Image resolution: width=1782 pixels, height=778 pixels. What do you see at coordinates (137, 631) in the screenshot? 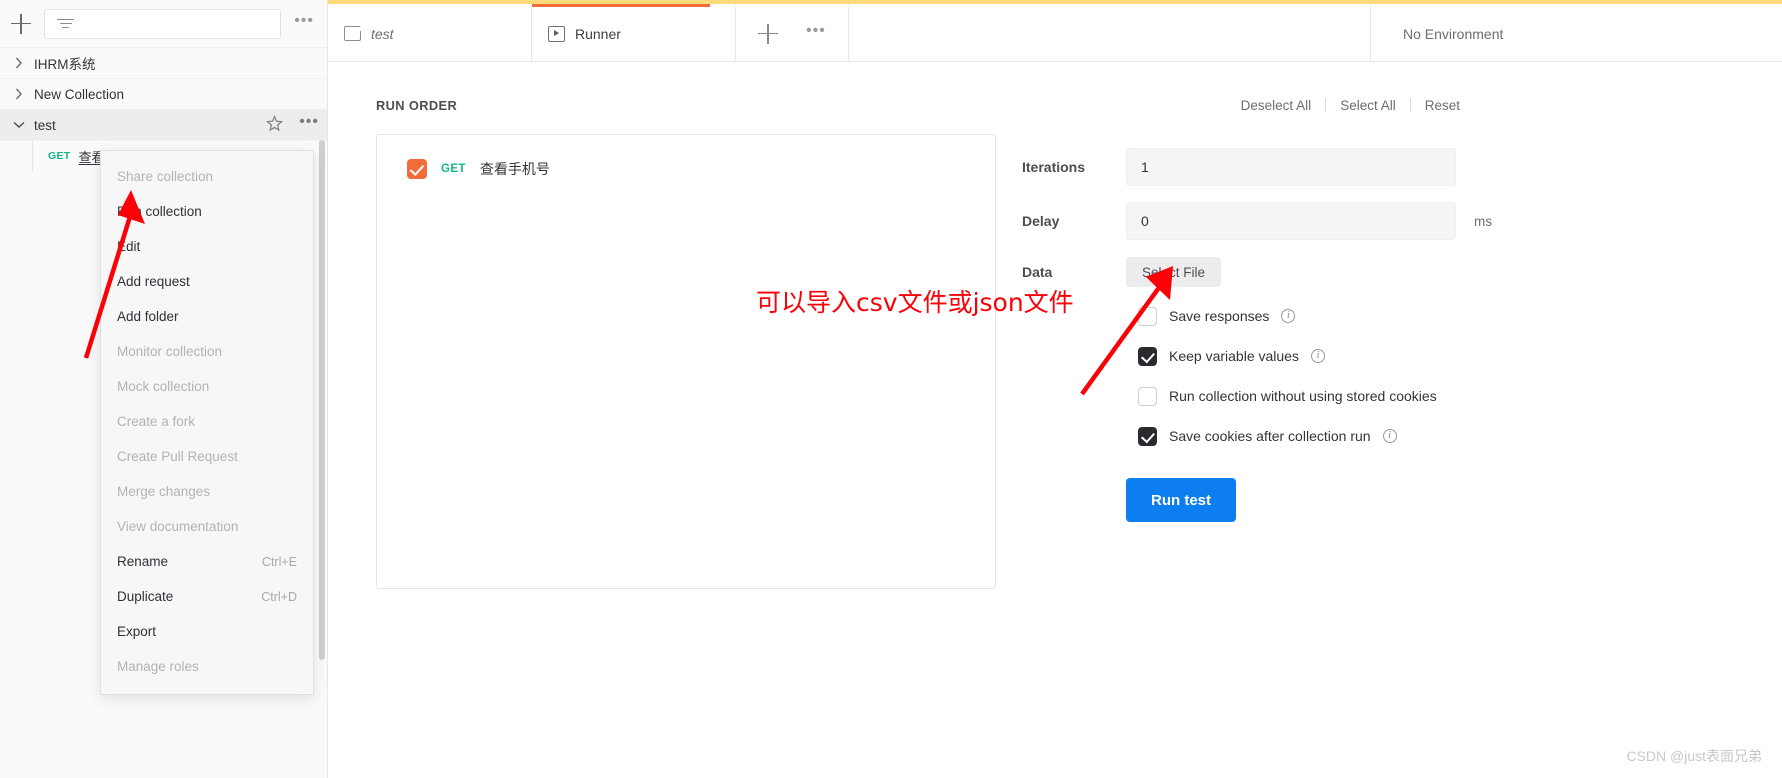
I see `menu-item-label: Export` at bounding box center [137, 631].